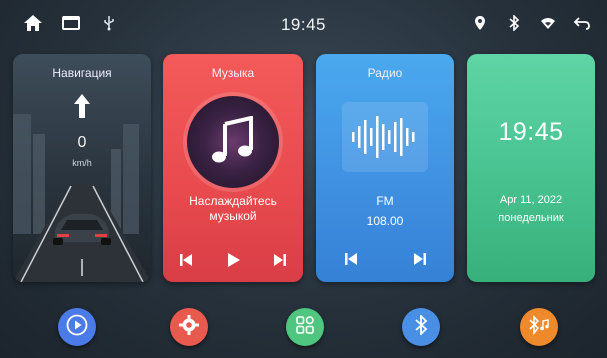 Image resolution: width=607 pixels, height=358 pixels. I want to click on music-controls, so click(233, 262).